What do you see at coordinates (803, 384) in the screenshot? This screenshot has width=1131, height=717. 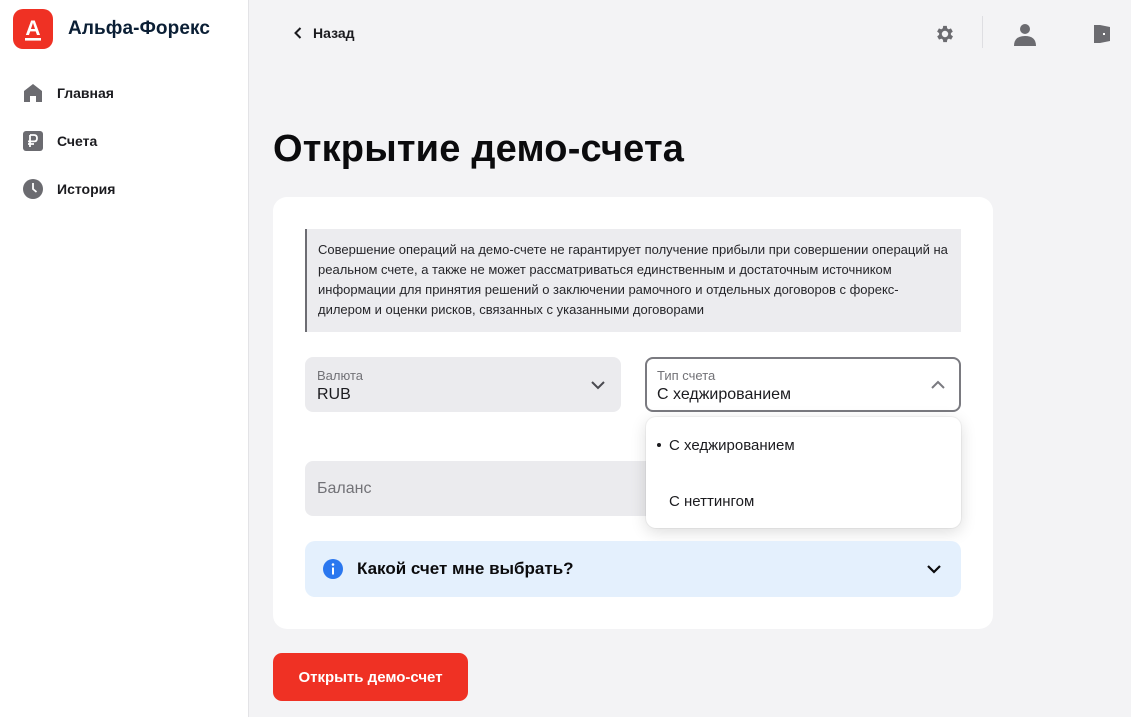 I see `account-type-select: Тип счета С хеджированием` at bounding box center [803, 384].